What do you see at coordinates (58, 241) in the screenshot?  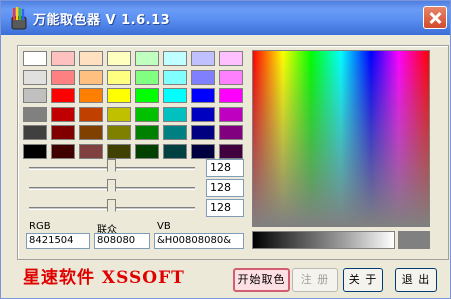 I see `rgb-field: 8421504` at bounding box center [58, 241].